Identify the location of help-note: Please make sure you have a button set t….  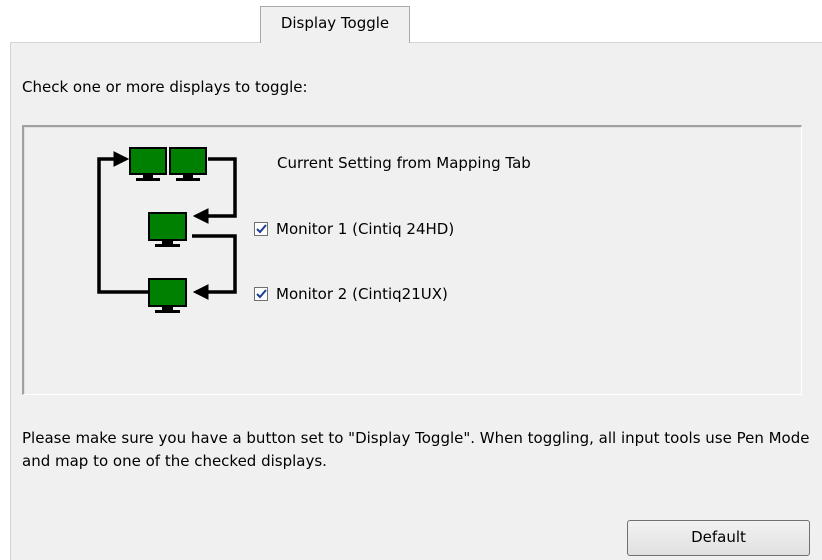
(416, 449).